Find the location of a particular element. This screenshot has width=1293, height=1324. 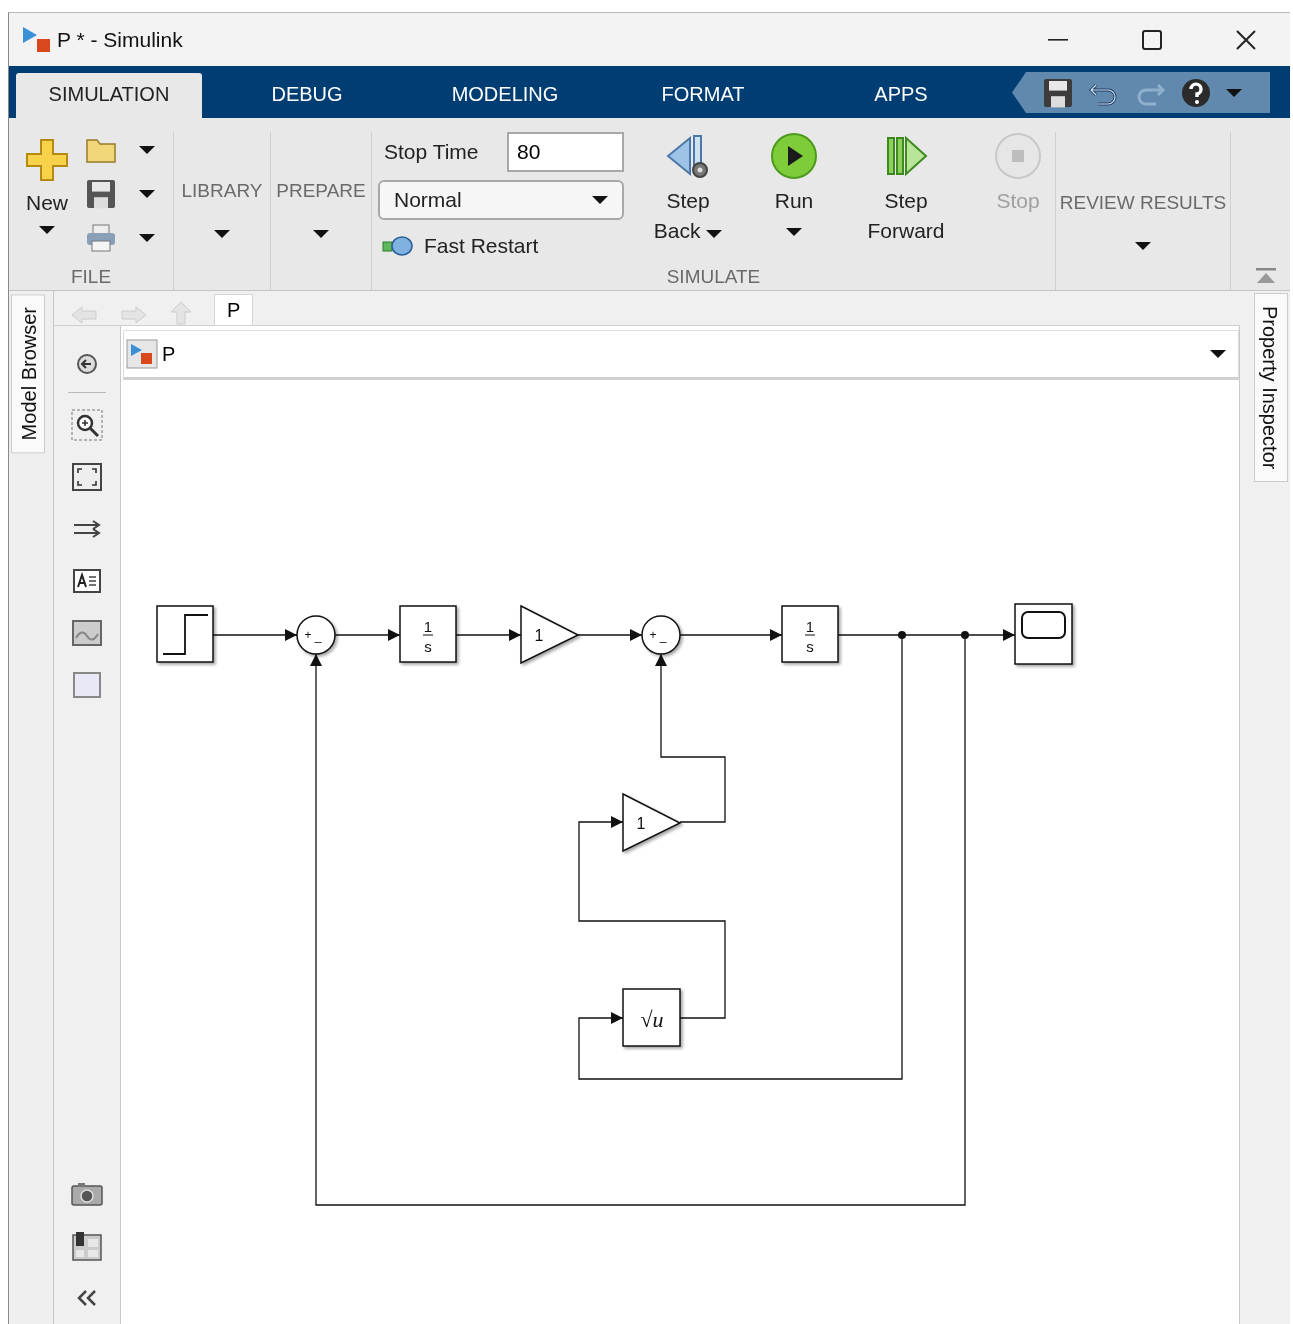

fit-view-icon is located at coordinates (87, 477).